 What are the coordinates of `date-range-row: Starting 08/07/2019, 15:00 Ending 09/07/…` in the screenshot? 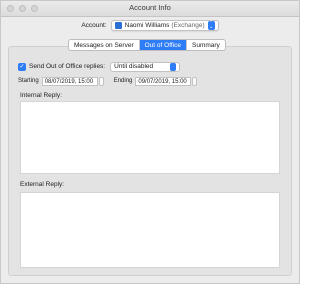 It's located at (108, 81).